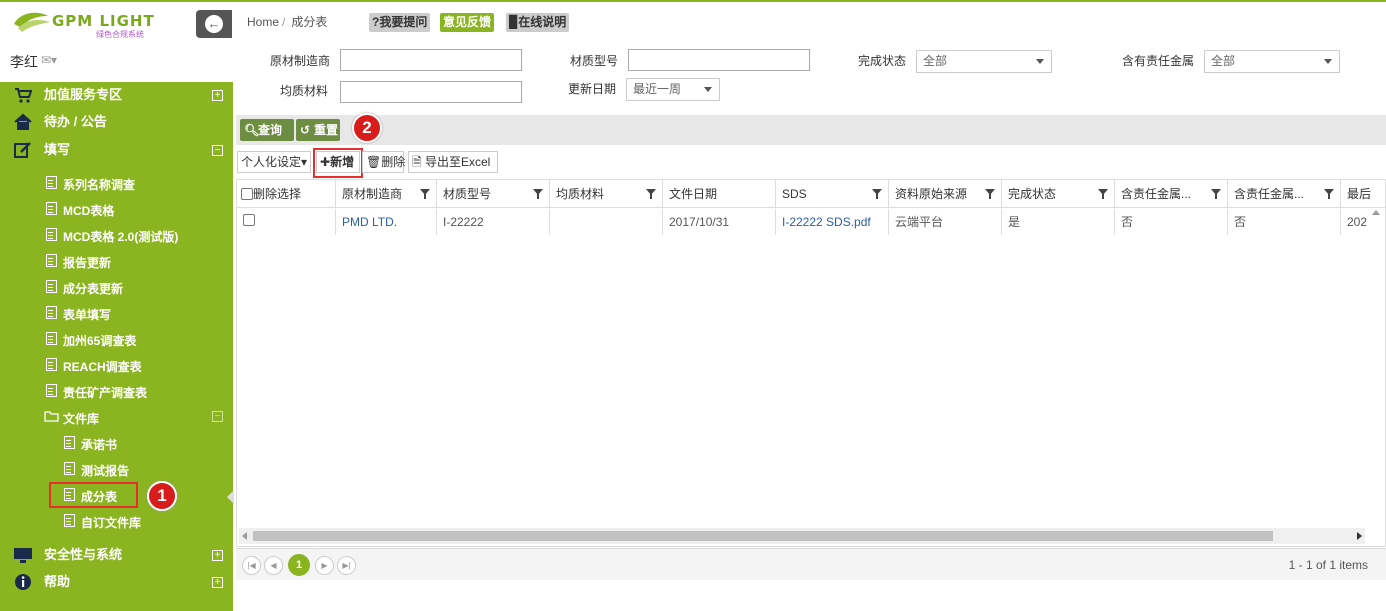 This screenshot has width=1386, height=611. What do you see at coordinates (32, 22) in the screenshot?
I see `leaf-logo-icon` at bounding box center [32, 22].